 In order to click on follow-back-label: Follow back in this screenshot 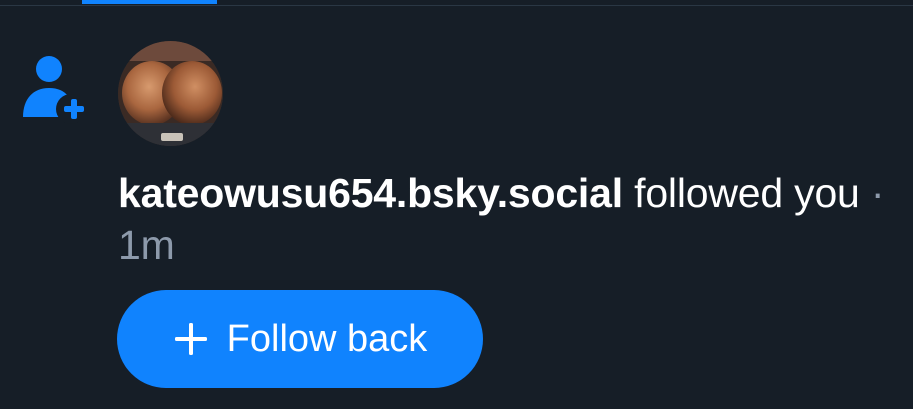, I will do `click(327, 338)`.